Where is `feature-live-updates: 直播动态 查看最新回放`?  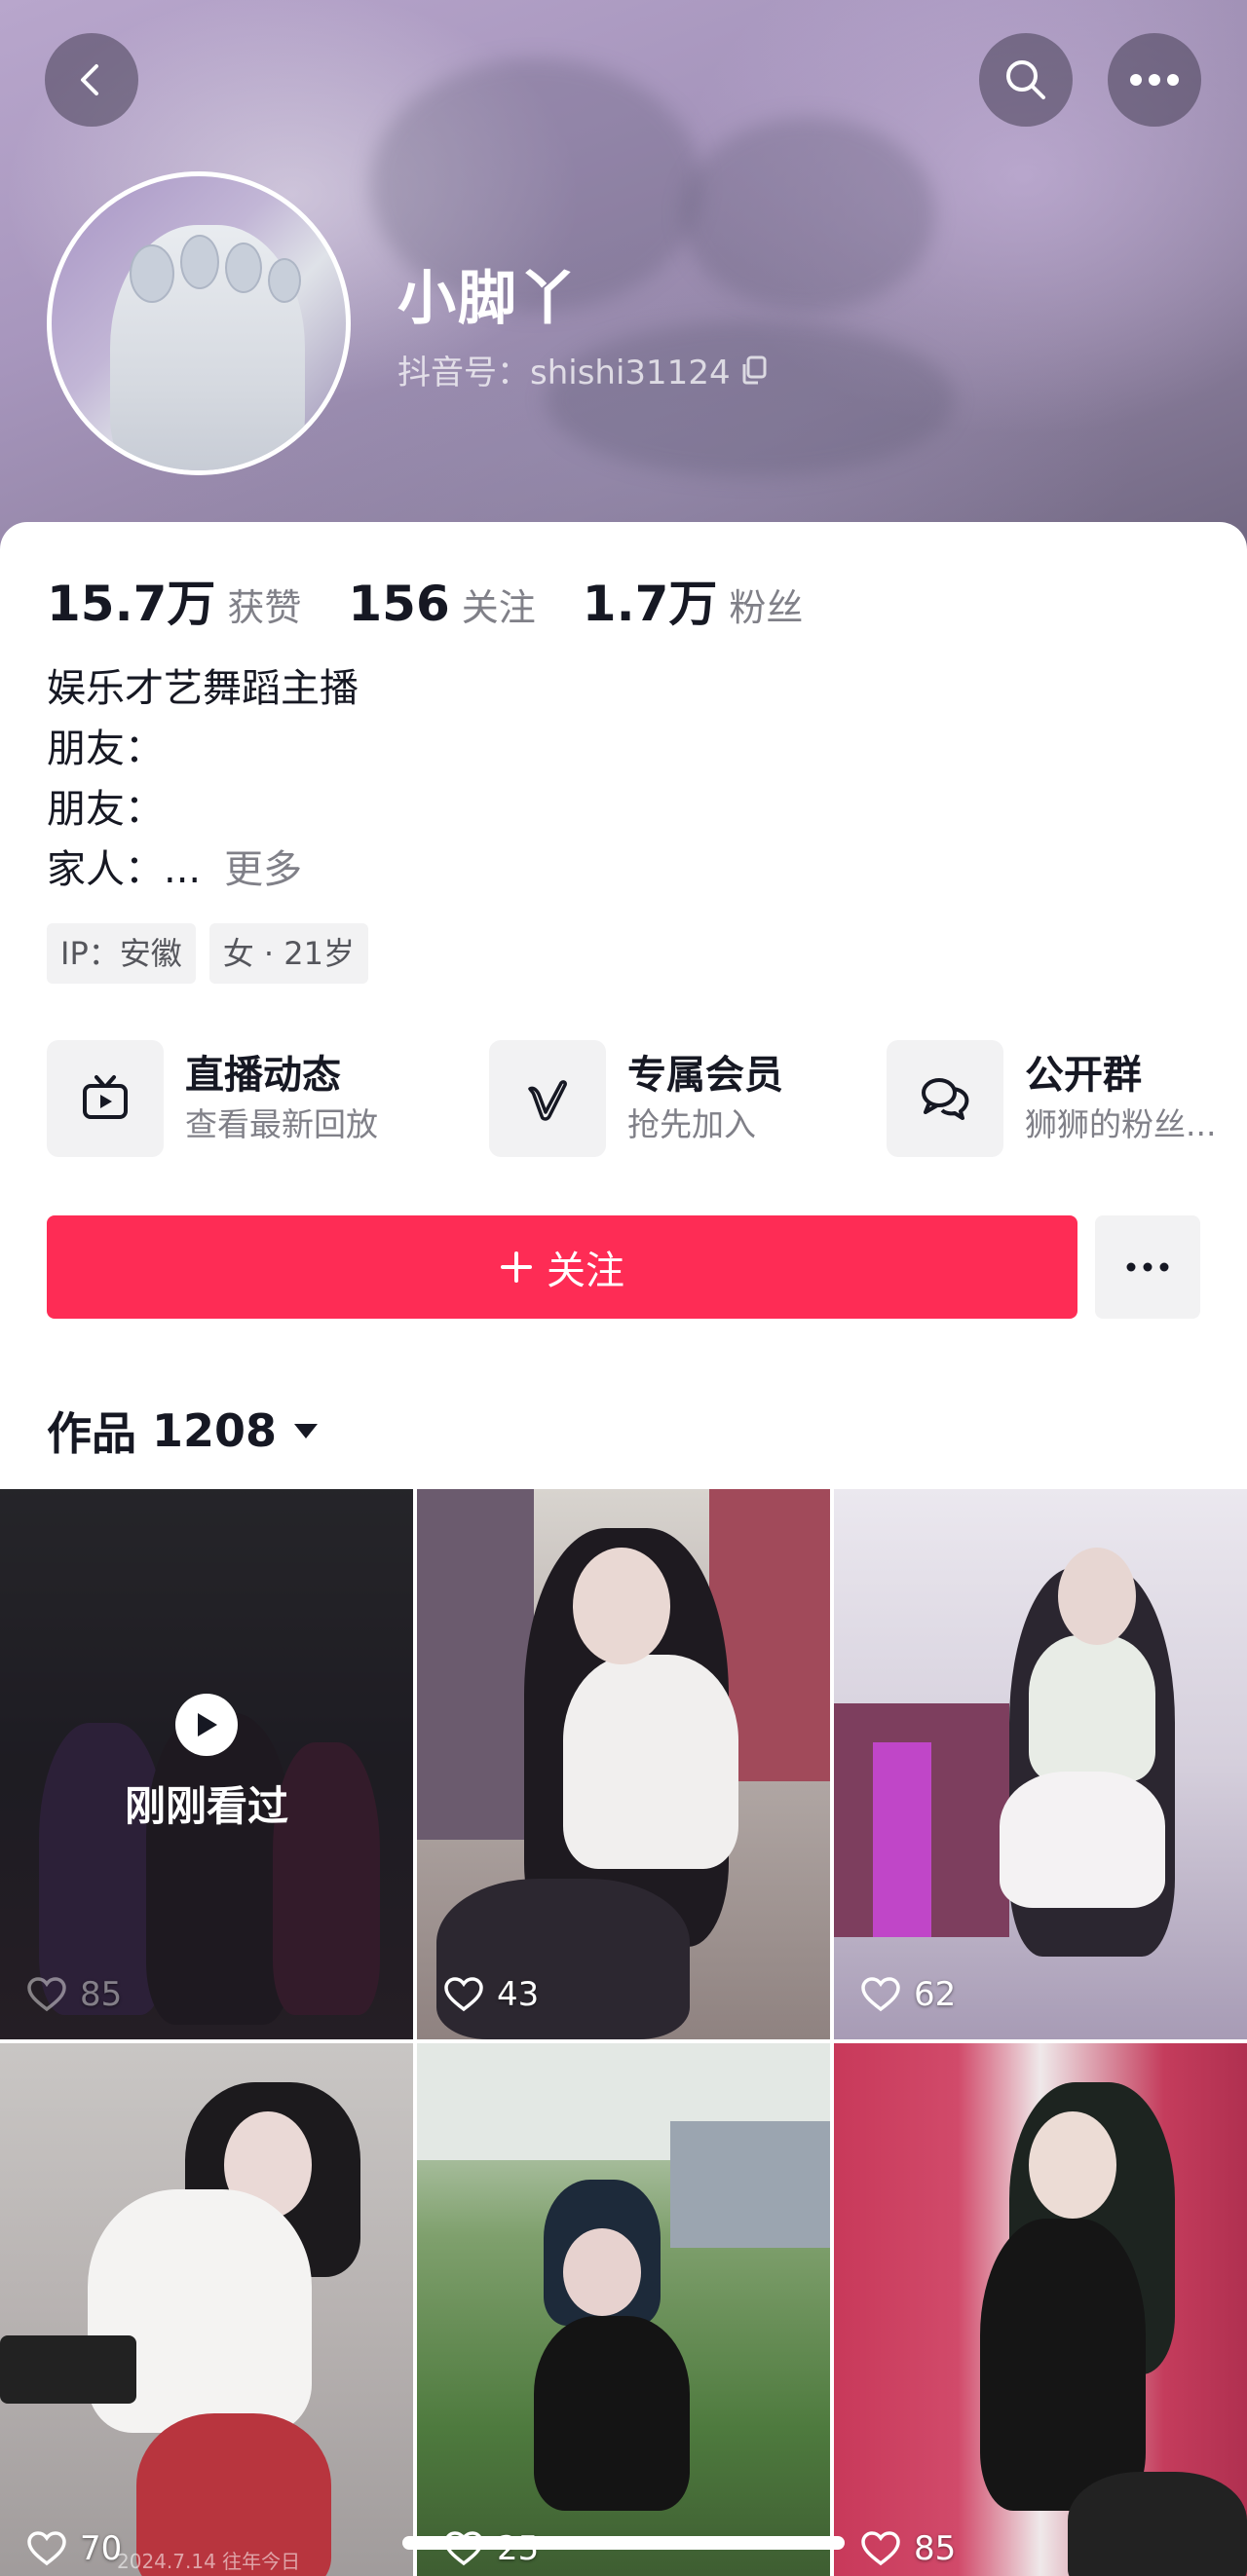
feature-live-updates: 直播动态 查看最新回放 is located at coordinates (212, 1098).